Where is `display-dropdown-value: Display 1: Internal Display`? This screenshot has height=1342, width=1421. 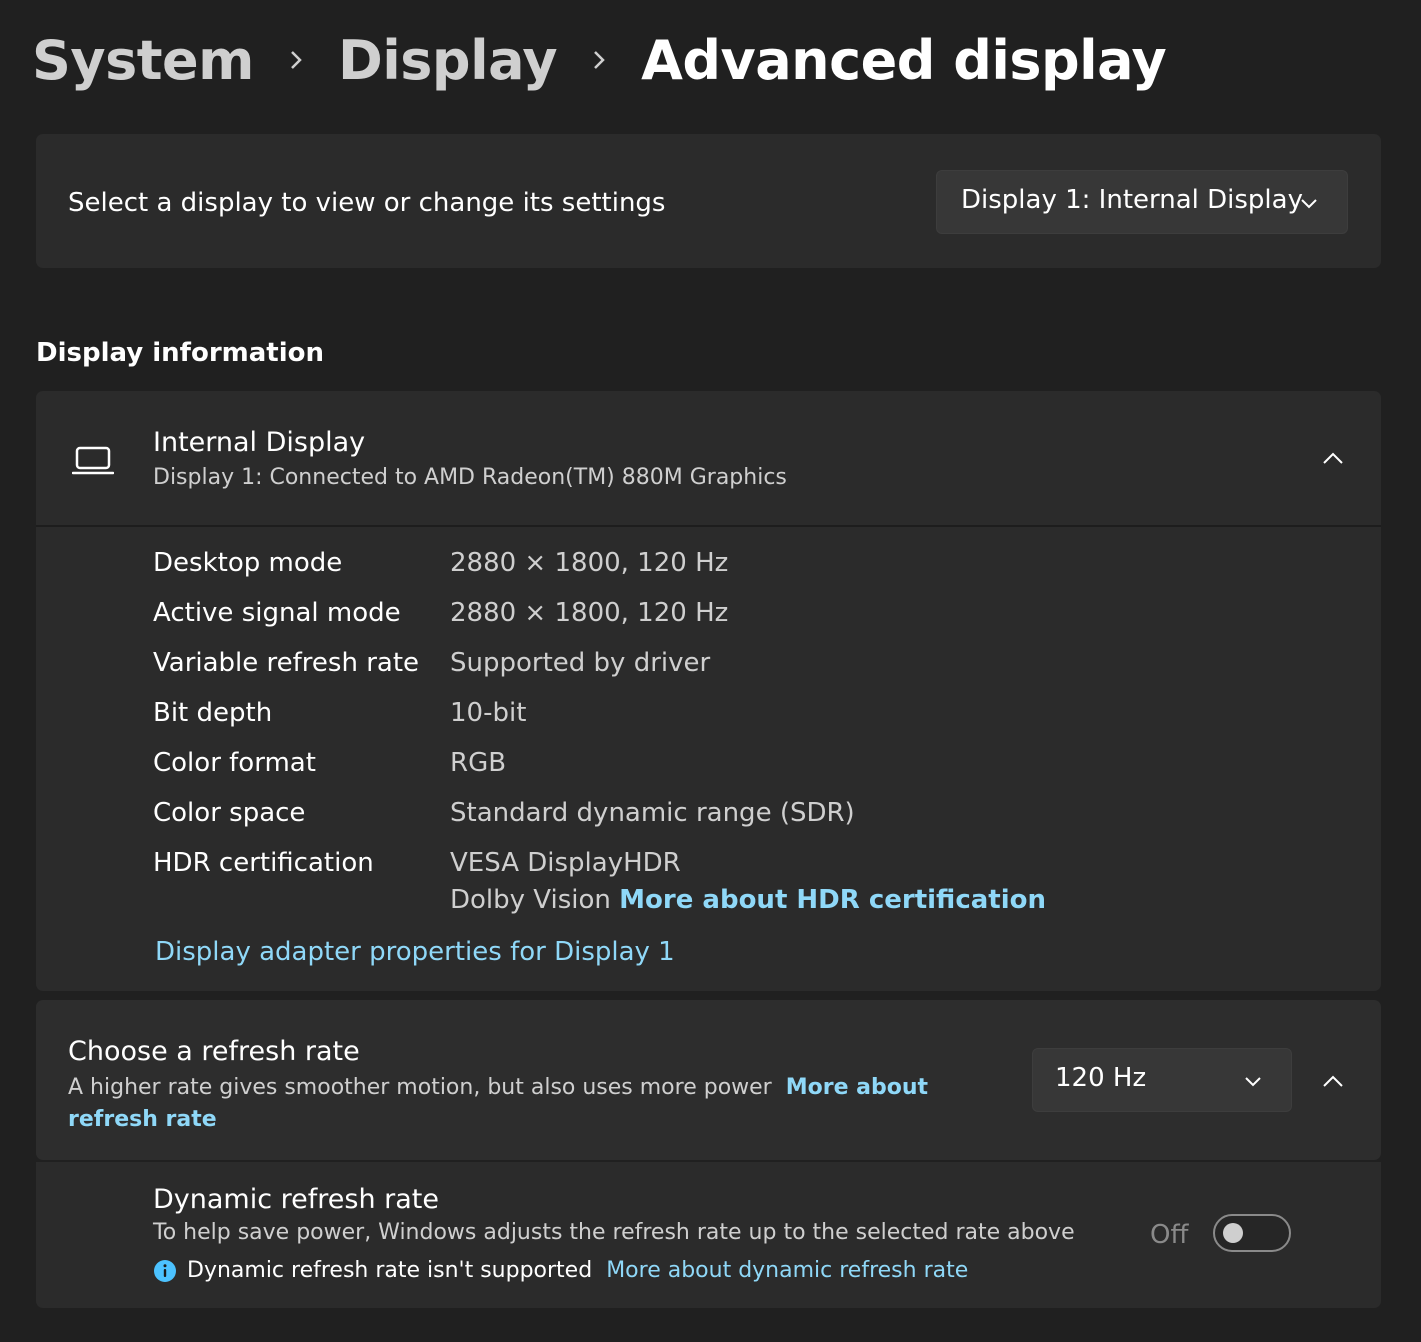 display-dropdown-value: Display 1: Internal Display is located at coordinates (1132, 200).